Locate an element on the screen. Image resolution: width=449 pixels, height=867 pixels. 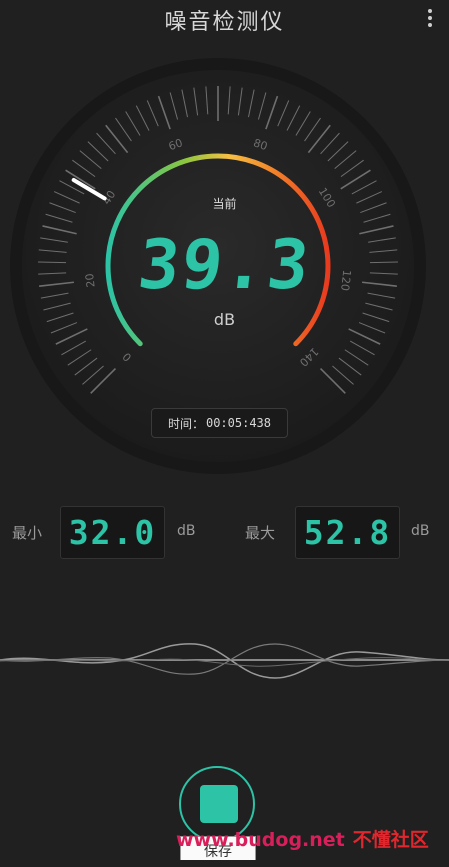
min-label: 最小 is located at coordinates (27, 533).